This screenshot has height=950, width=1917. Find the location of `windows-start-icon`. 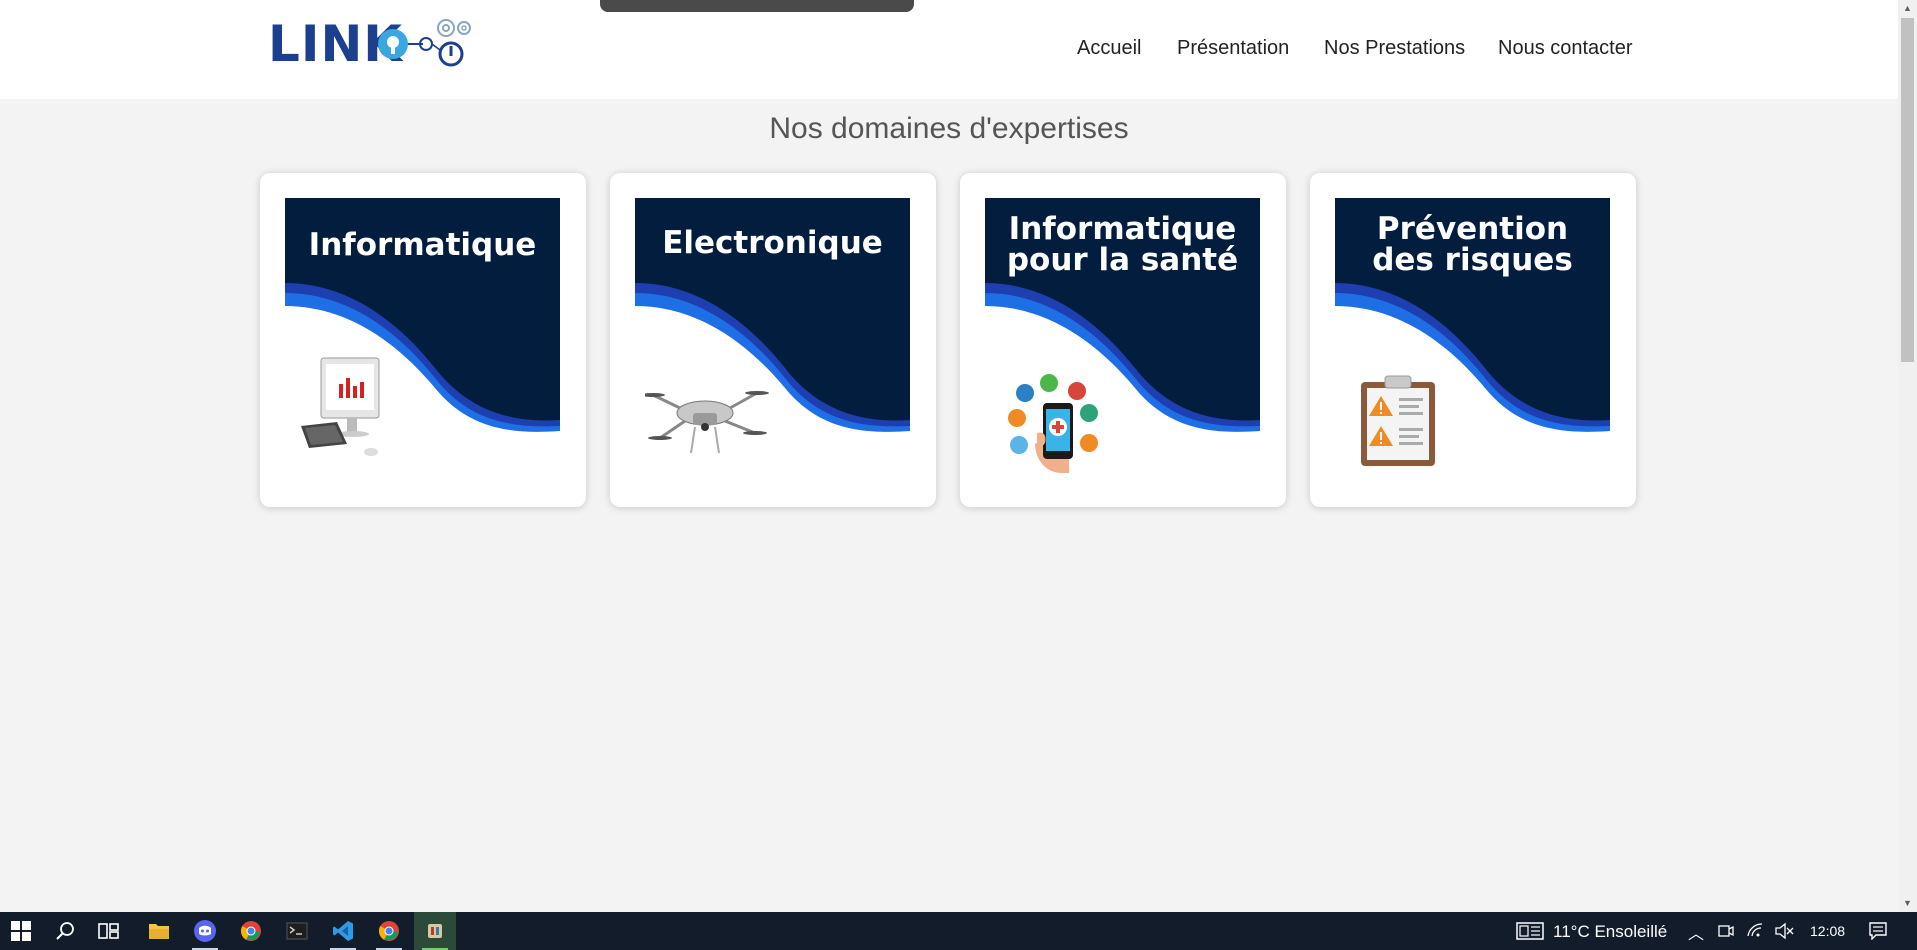

windows-start-icon is located at coordinates (21, 931).